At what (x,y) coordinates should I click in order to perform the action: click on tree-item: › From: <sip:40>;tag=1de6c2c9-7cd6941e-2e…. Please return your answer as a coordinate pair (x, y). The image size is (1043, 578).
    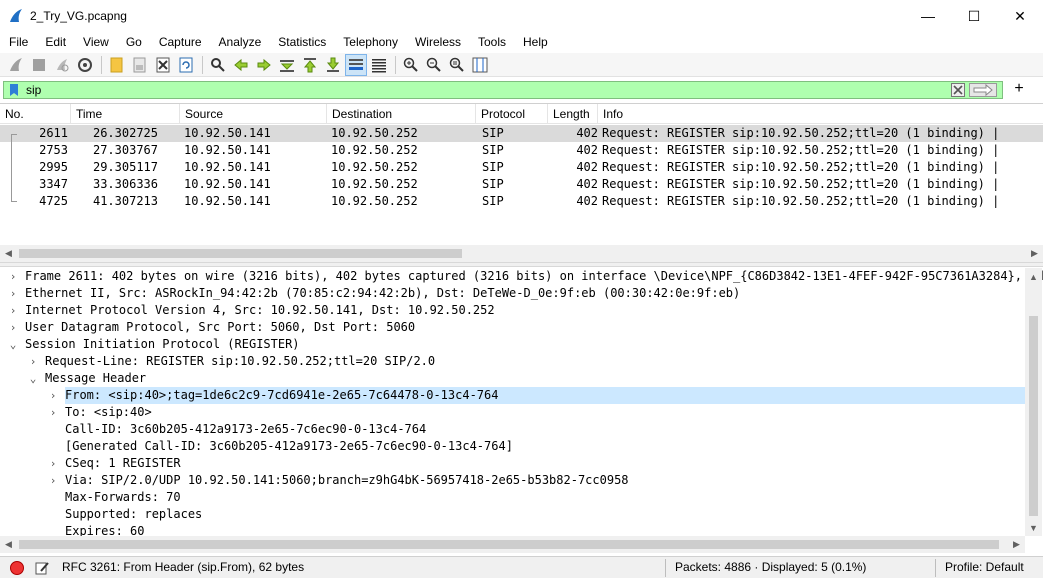
    Looking at the image, I should click on (521, 395).